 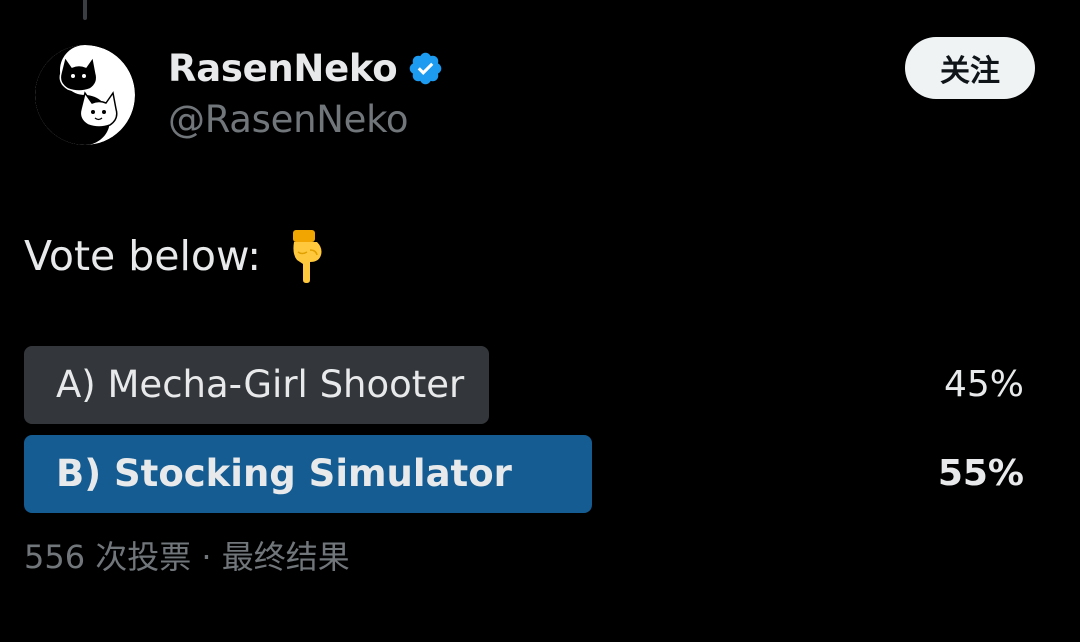 What do you see at coordinates (260, 384) in the screenshot?
I see `poll-option-label: A) Mecha-Girl Shooter` at bounding box center [260, 384].